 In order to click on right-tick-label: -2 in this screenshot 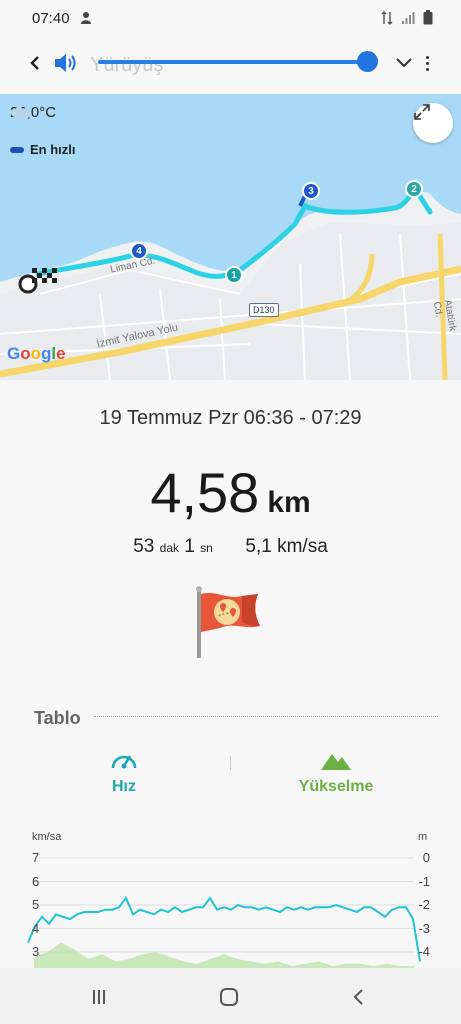, I will do `click(424, 904)`.